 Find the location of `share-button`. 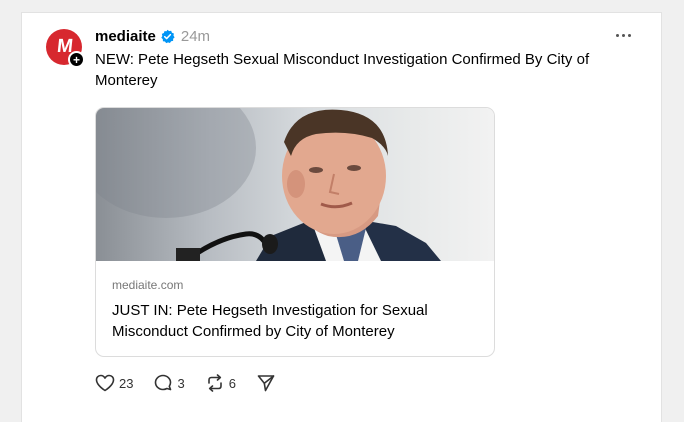

share-button is located at coordinates (266, 383).